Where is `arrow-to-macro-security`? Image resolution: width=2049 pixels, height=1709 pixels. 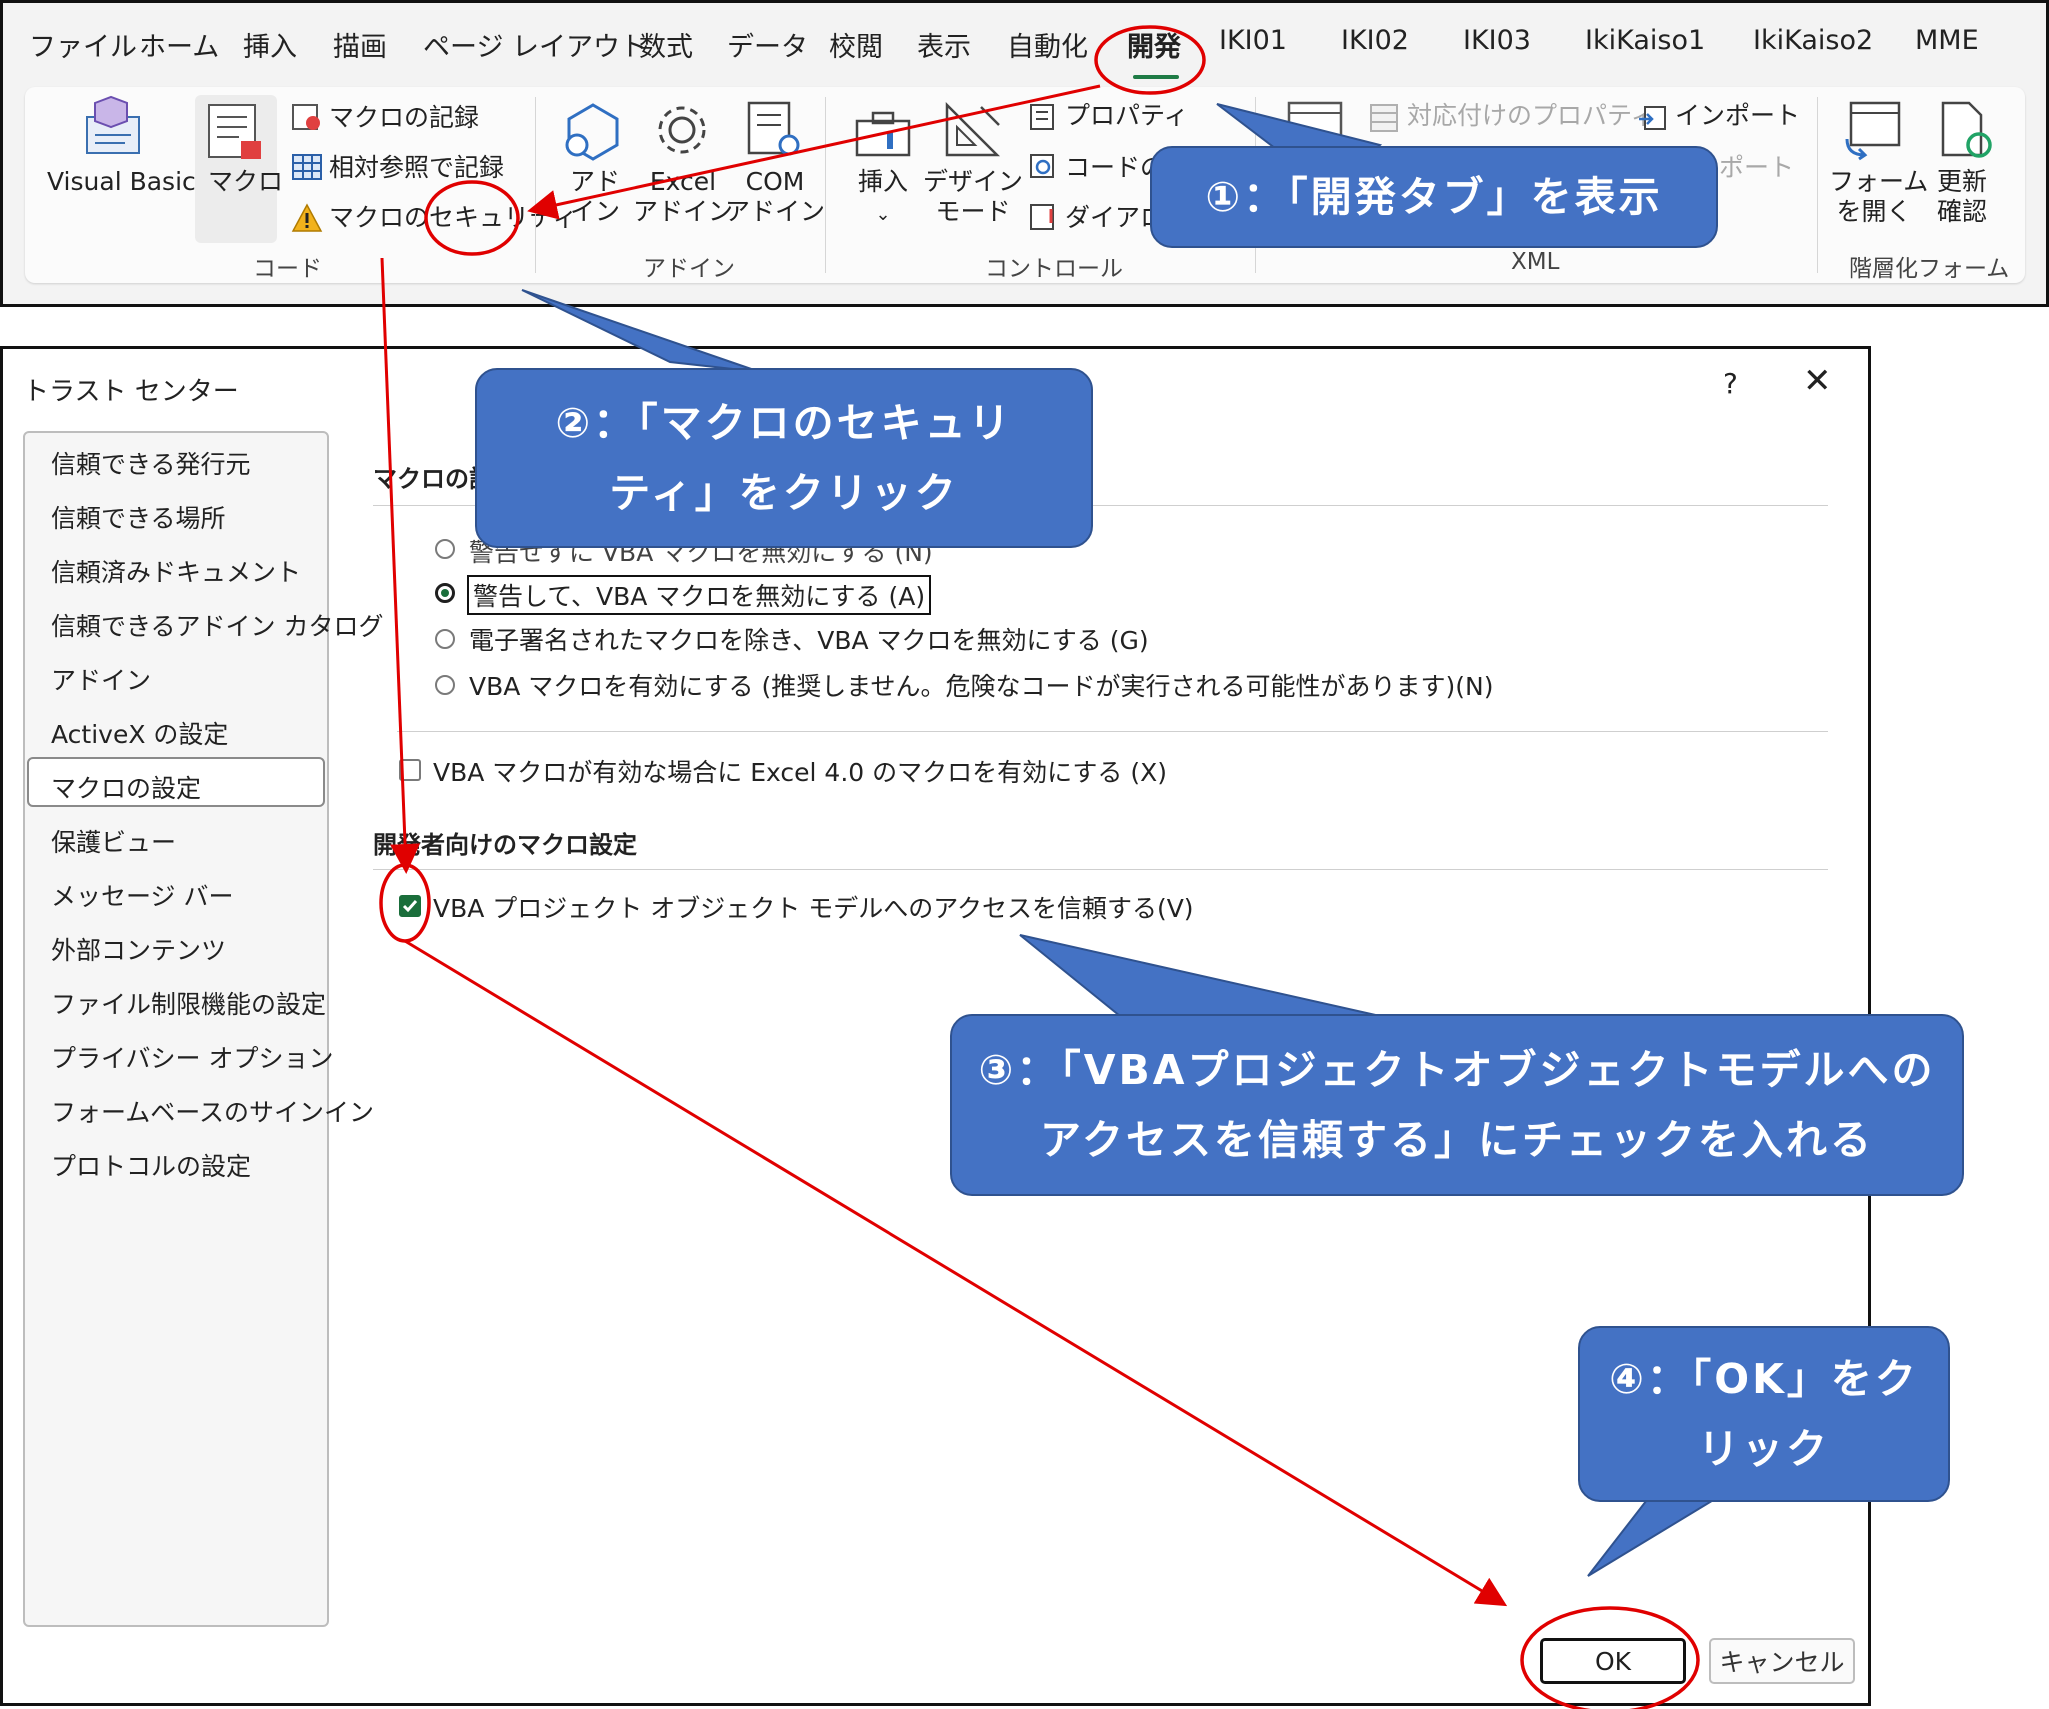
arrow-to-macro-security is located at coordinates (814, 152).